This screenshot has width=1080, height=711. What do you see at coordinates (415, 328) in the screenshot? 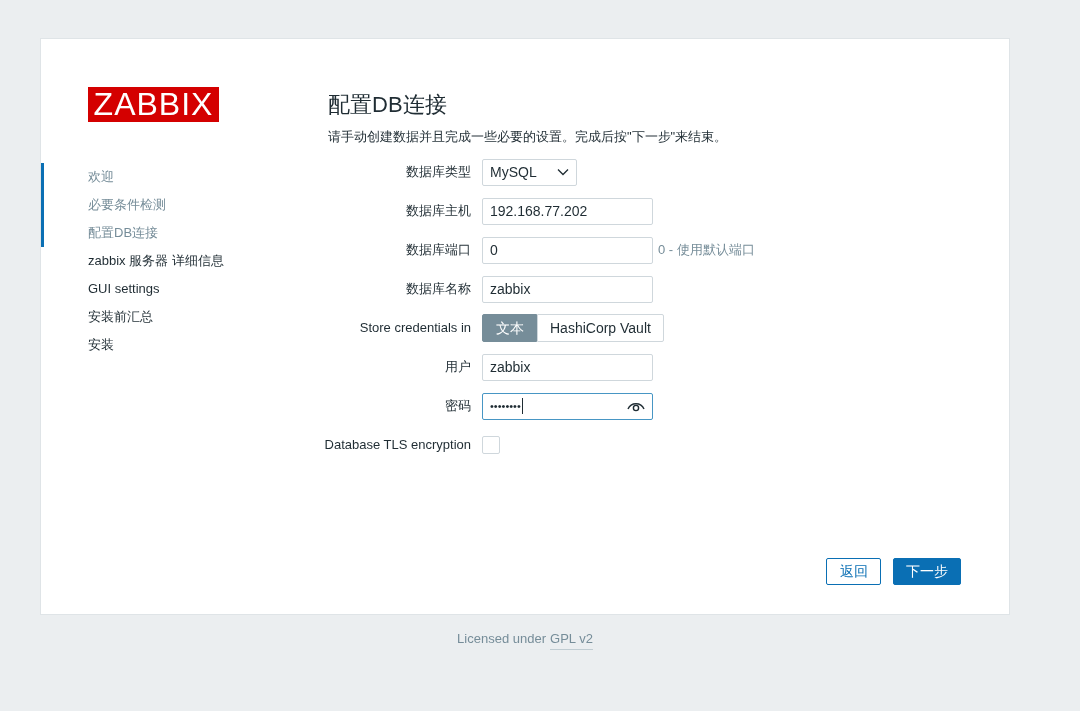
I see `field-label: Store credentials in` at bounding box center [415, 328].